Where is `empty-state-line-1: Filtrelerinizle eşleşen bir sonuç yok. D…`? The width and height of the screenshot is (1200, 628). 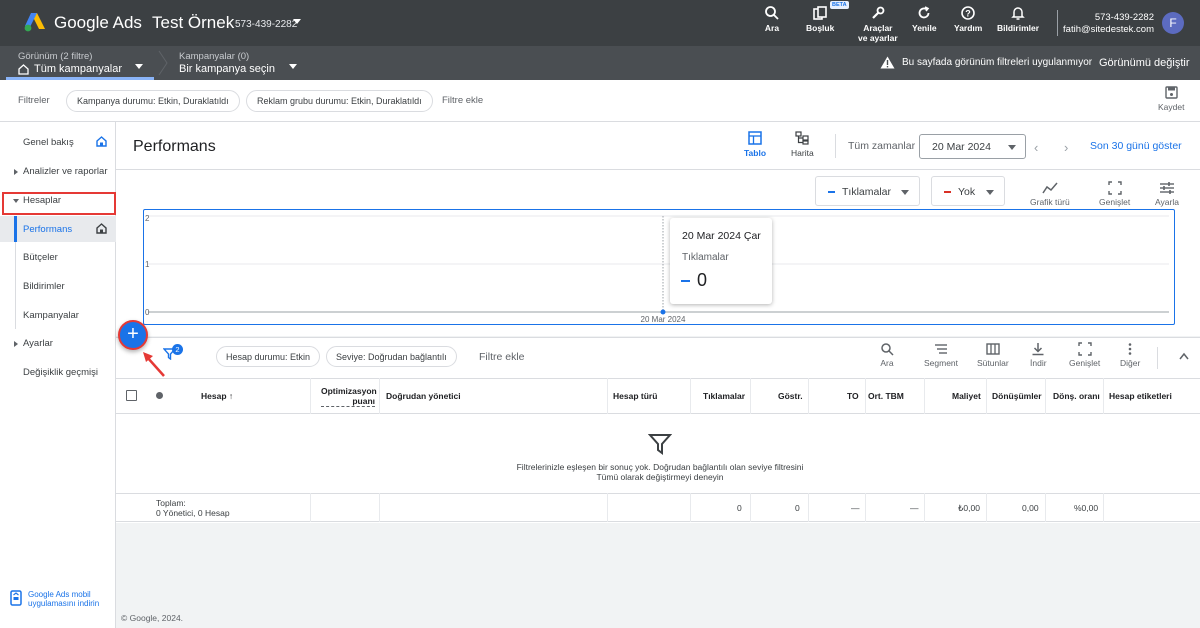
empty-state-line-1: Filtrelerinizle eşleşen bir sonuç yok. D… is located at coordinates (660, 467).